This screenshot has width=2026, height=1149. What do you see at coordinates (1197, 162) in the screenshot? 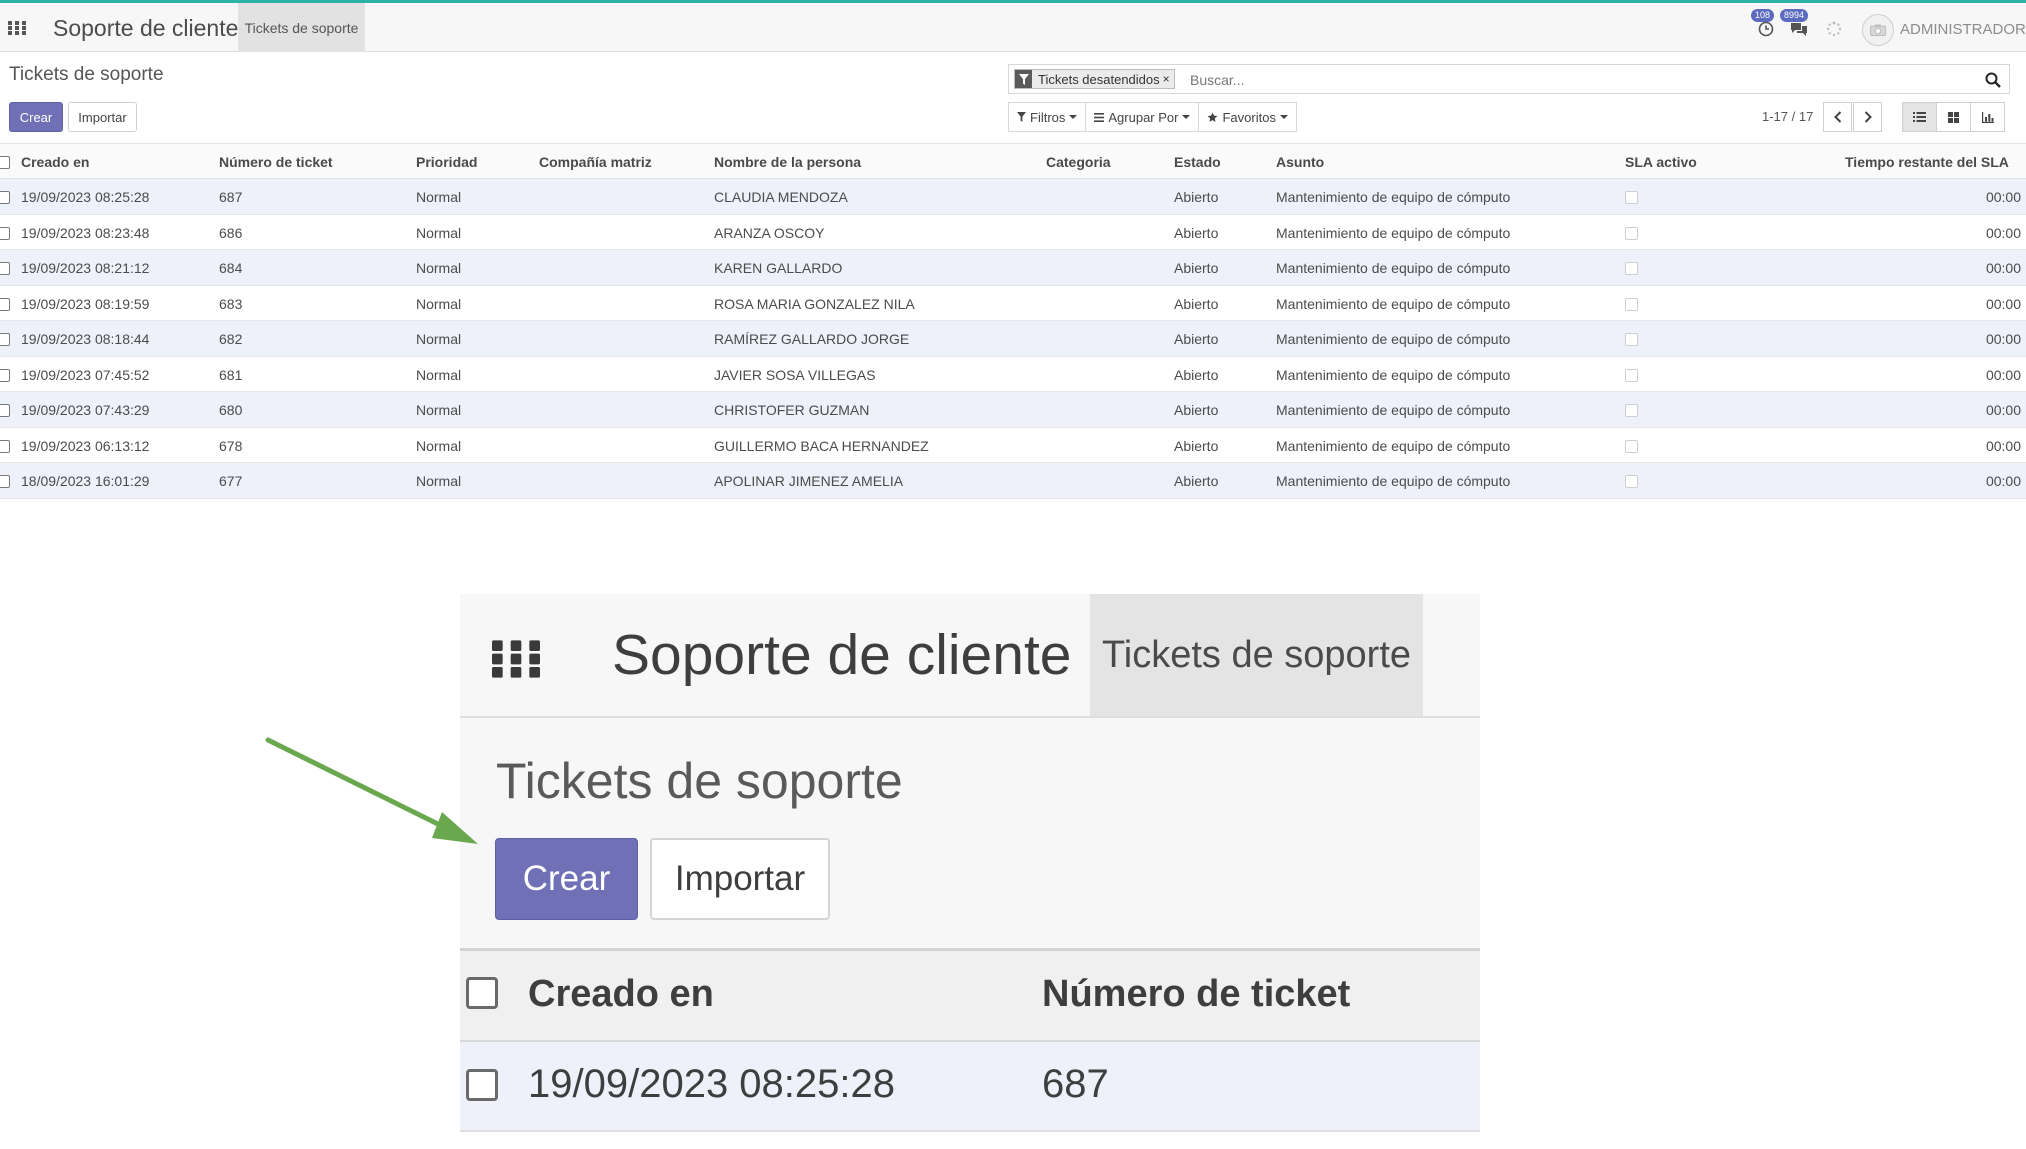
I see `column-state: Estado` at bounding box center [1197, 162].